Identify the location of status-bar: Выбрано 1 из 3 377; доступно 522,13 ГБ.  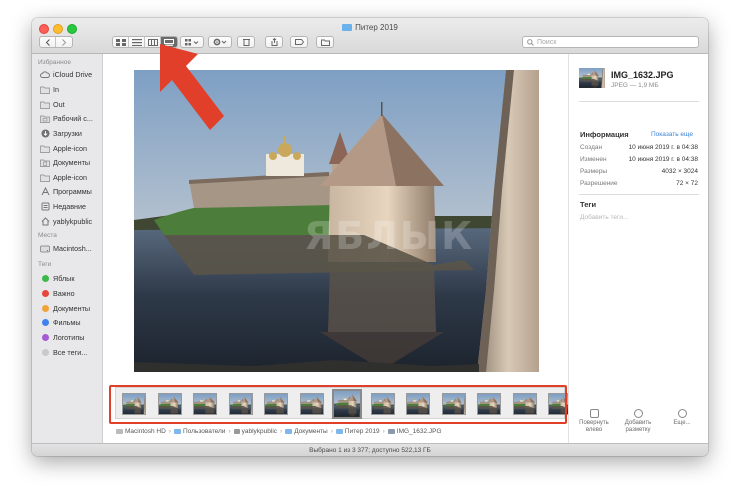
(370, 449).